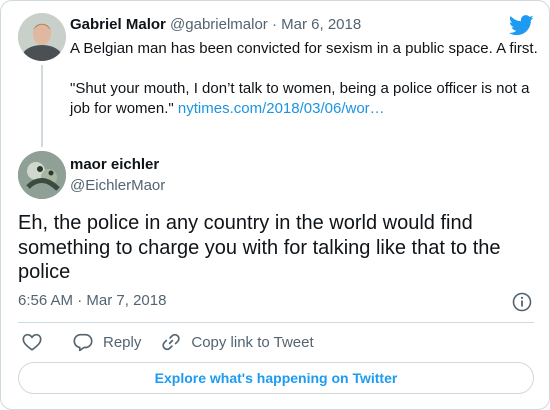  I want to click on author-display-name: maor eichler, so click(114, 164).